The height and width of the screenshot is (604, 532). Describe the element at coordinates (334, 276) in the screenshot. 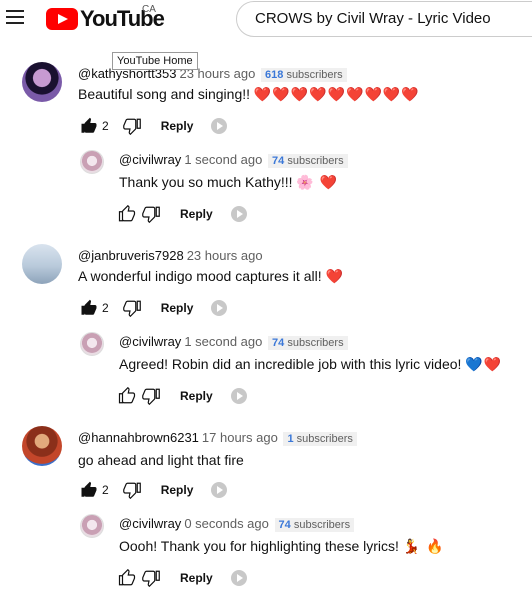

I see `heart-emoji: ❤️` at that location.